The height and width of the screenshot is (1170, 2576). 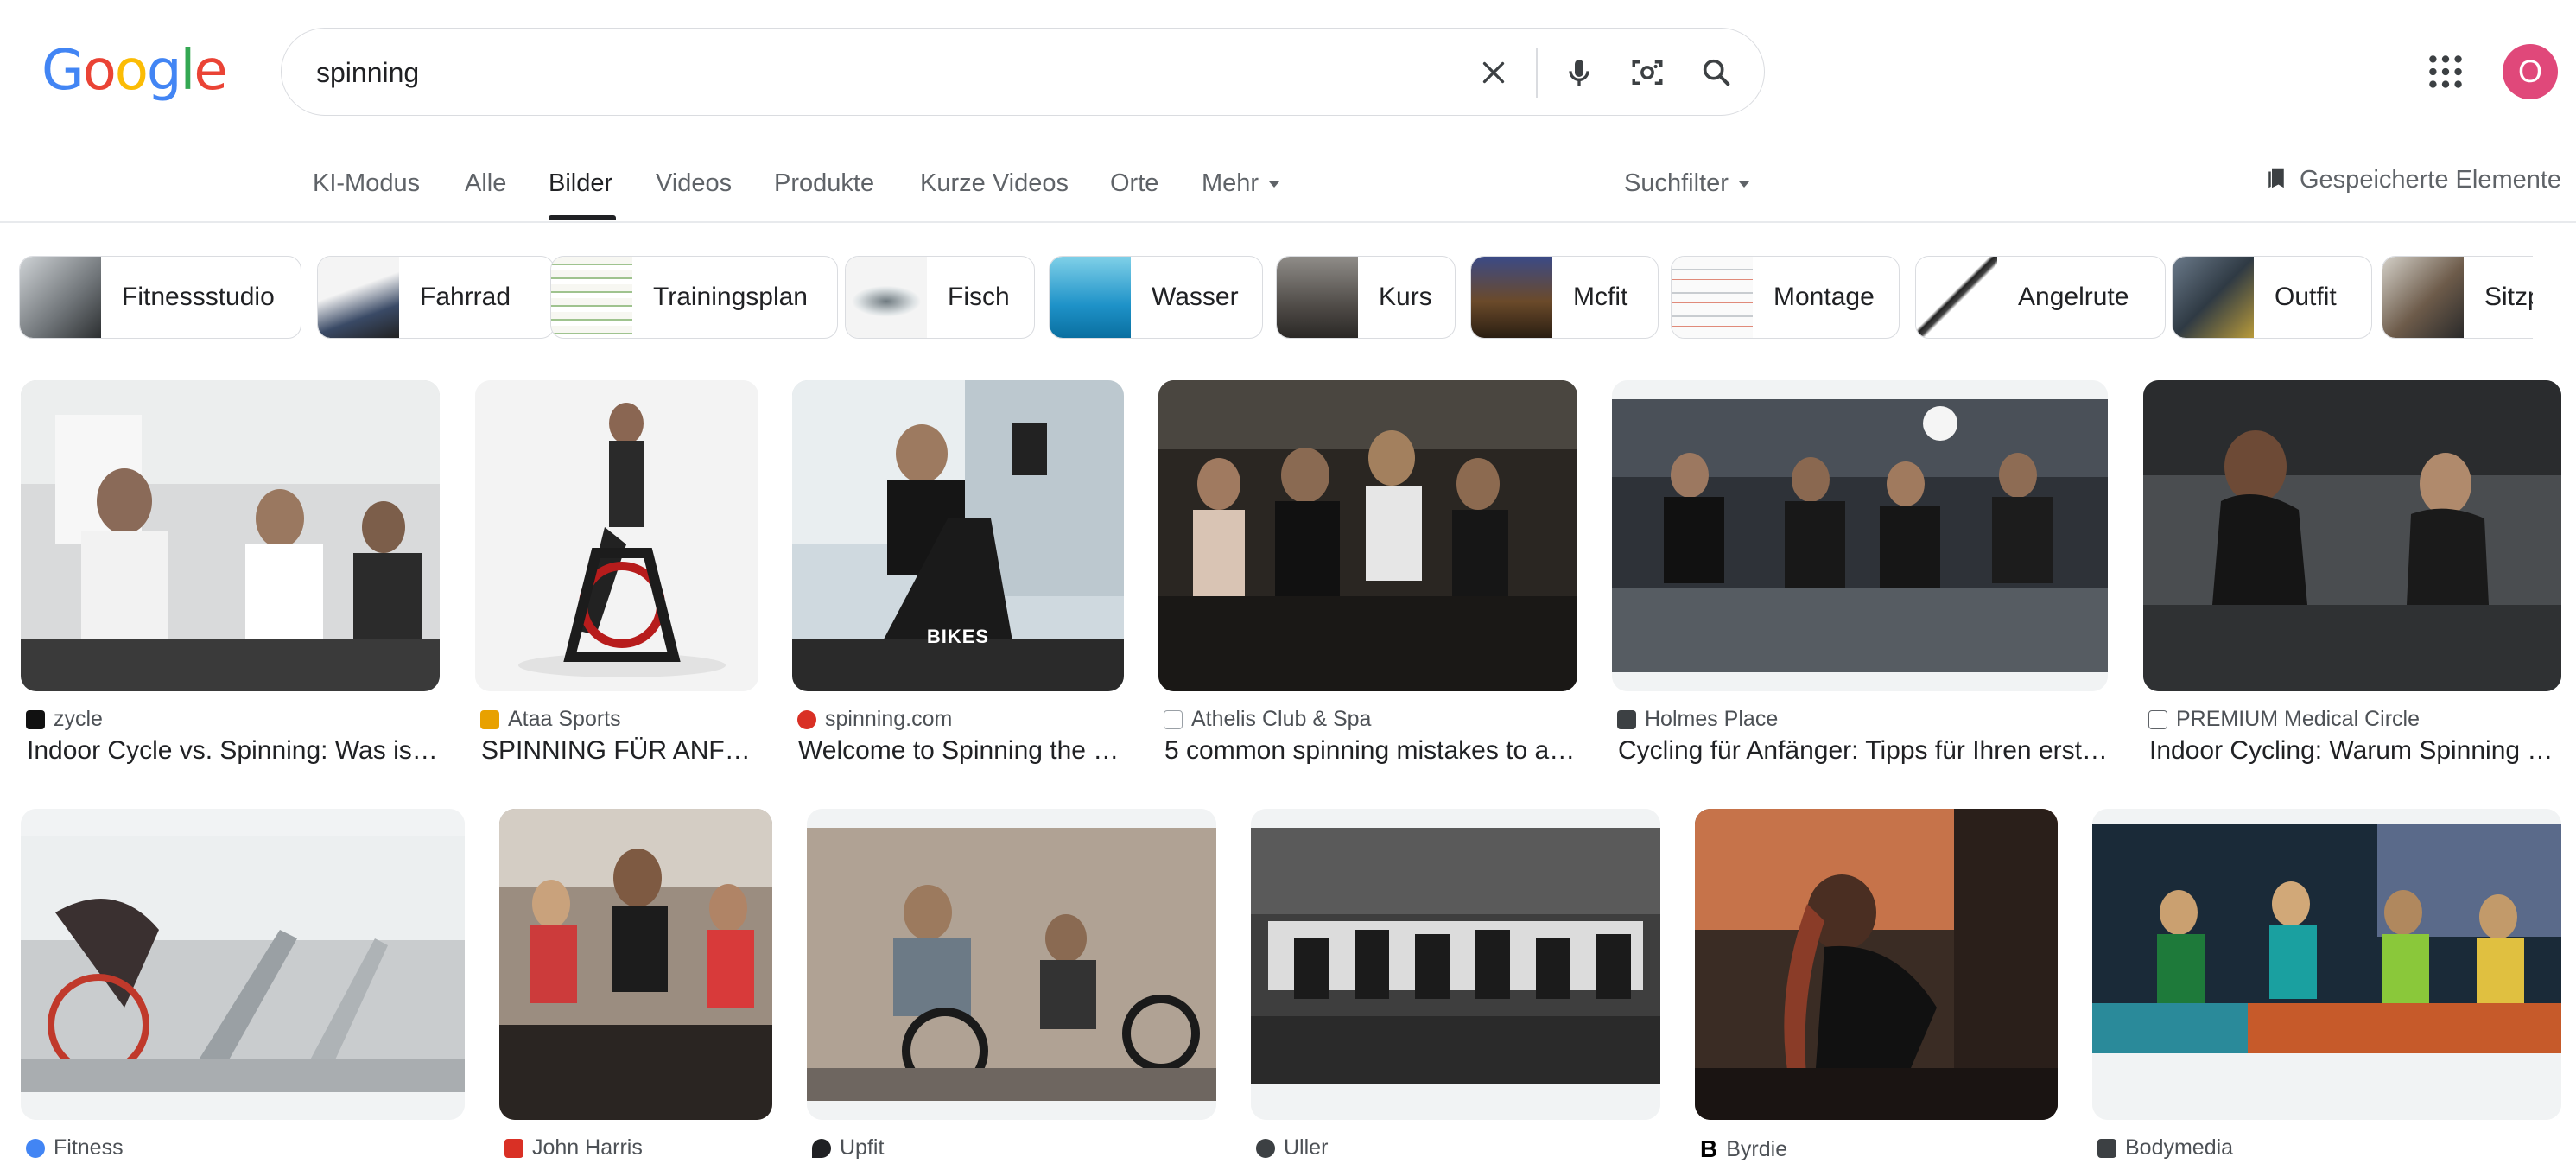 What do you see at coordinates (1288, 222) in the screenshot?
I see `header-divider` at bounding box center [1288, 222].